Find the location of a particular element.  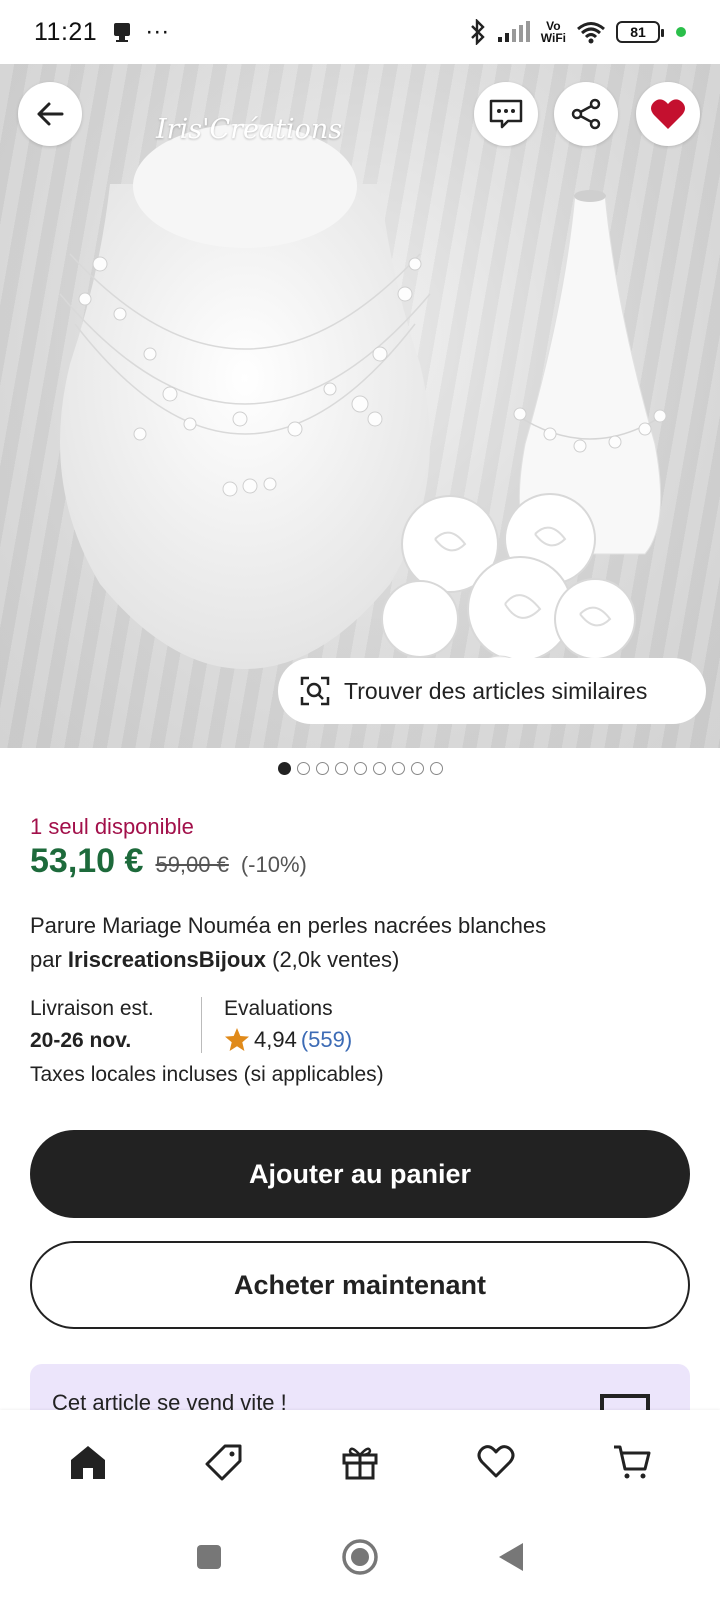

status-bar: 11:21 ··· Vo WiFi 81 is located at coordinates (360, 32).